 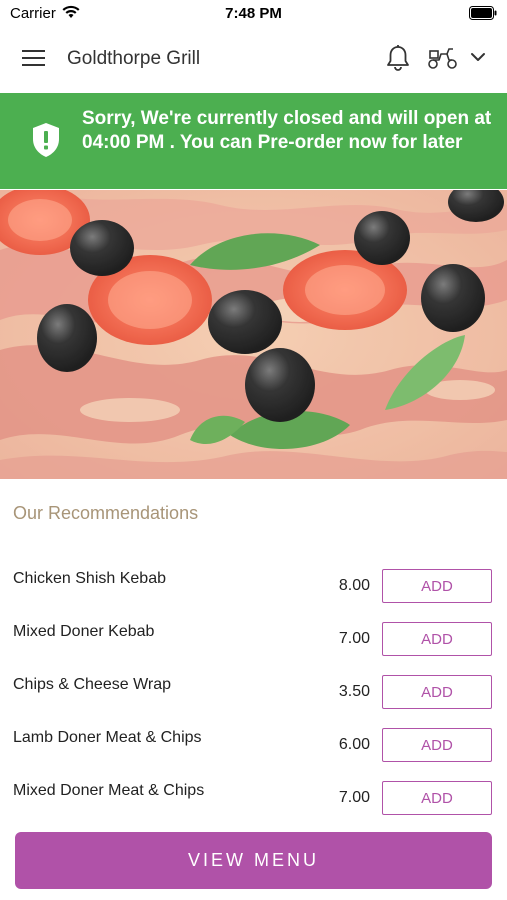 I want to click on item-price: 3.50, so click(x=354, y=691).